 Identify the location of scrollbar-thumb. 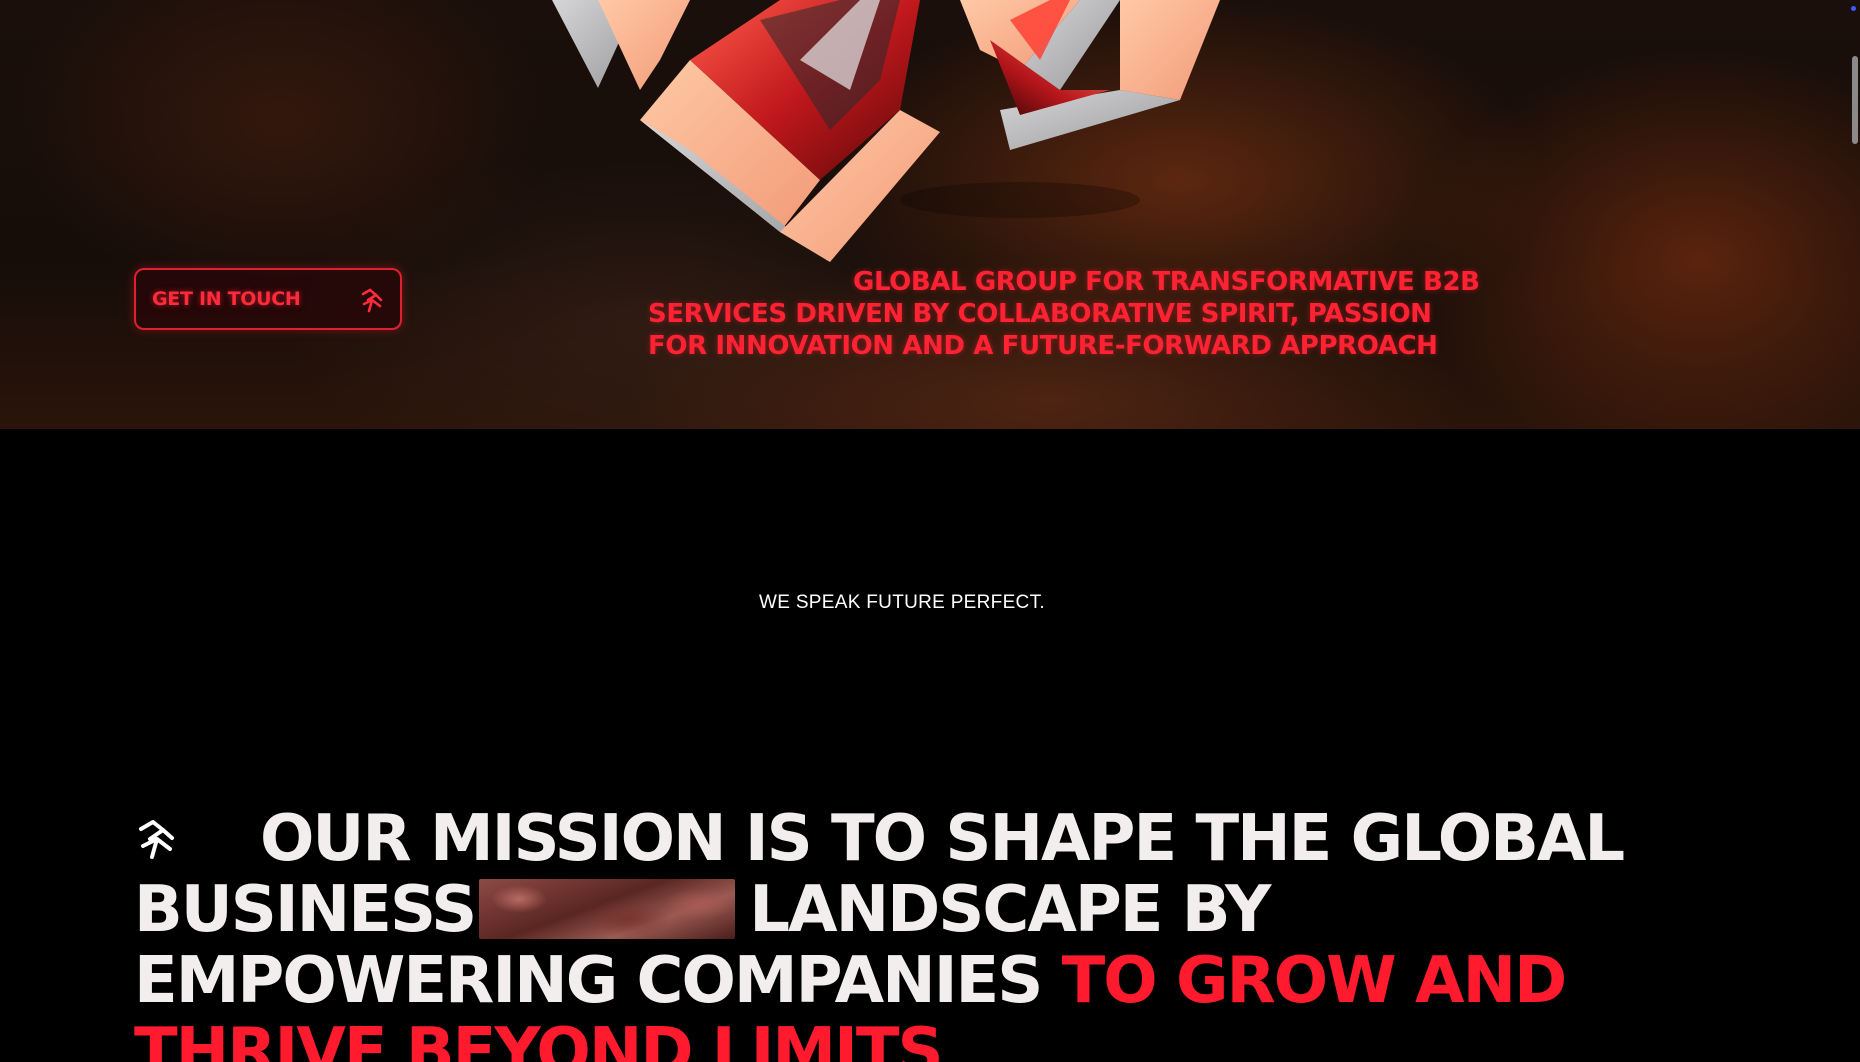
(1855, 100).